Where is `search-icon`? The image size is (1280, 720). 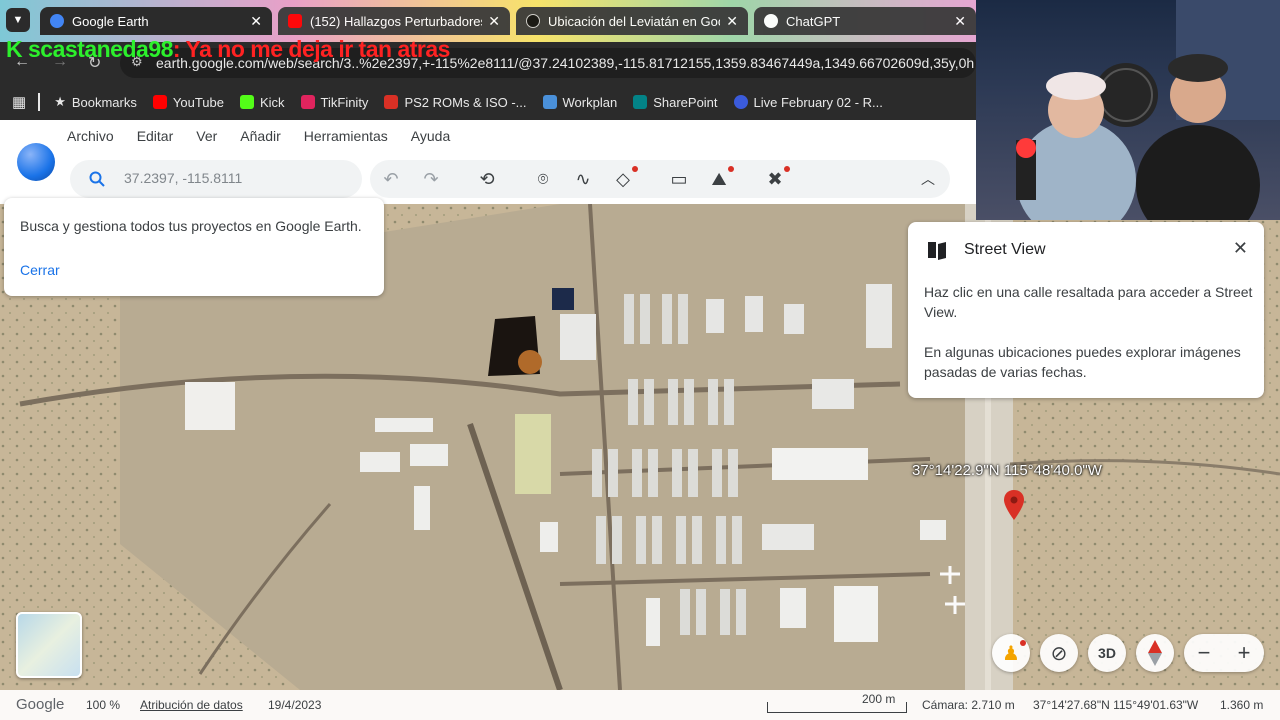
search-icon is located at coordinates (97, 179).